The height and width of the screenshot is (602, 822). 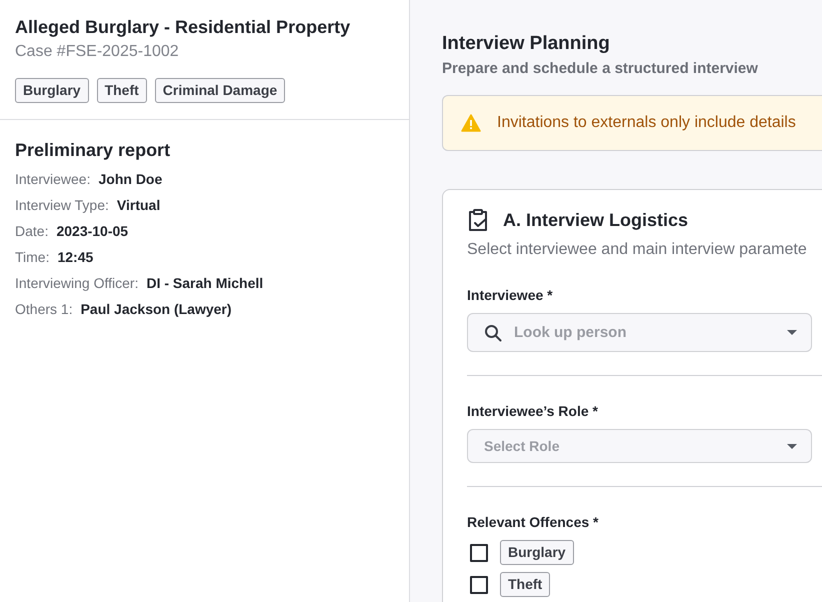 I want to click on field-label: Interviewee’s Role *, so click(x=533, y=411).